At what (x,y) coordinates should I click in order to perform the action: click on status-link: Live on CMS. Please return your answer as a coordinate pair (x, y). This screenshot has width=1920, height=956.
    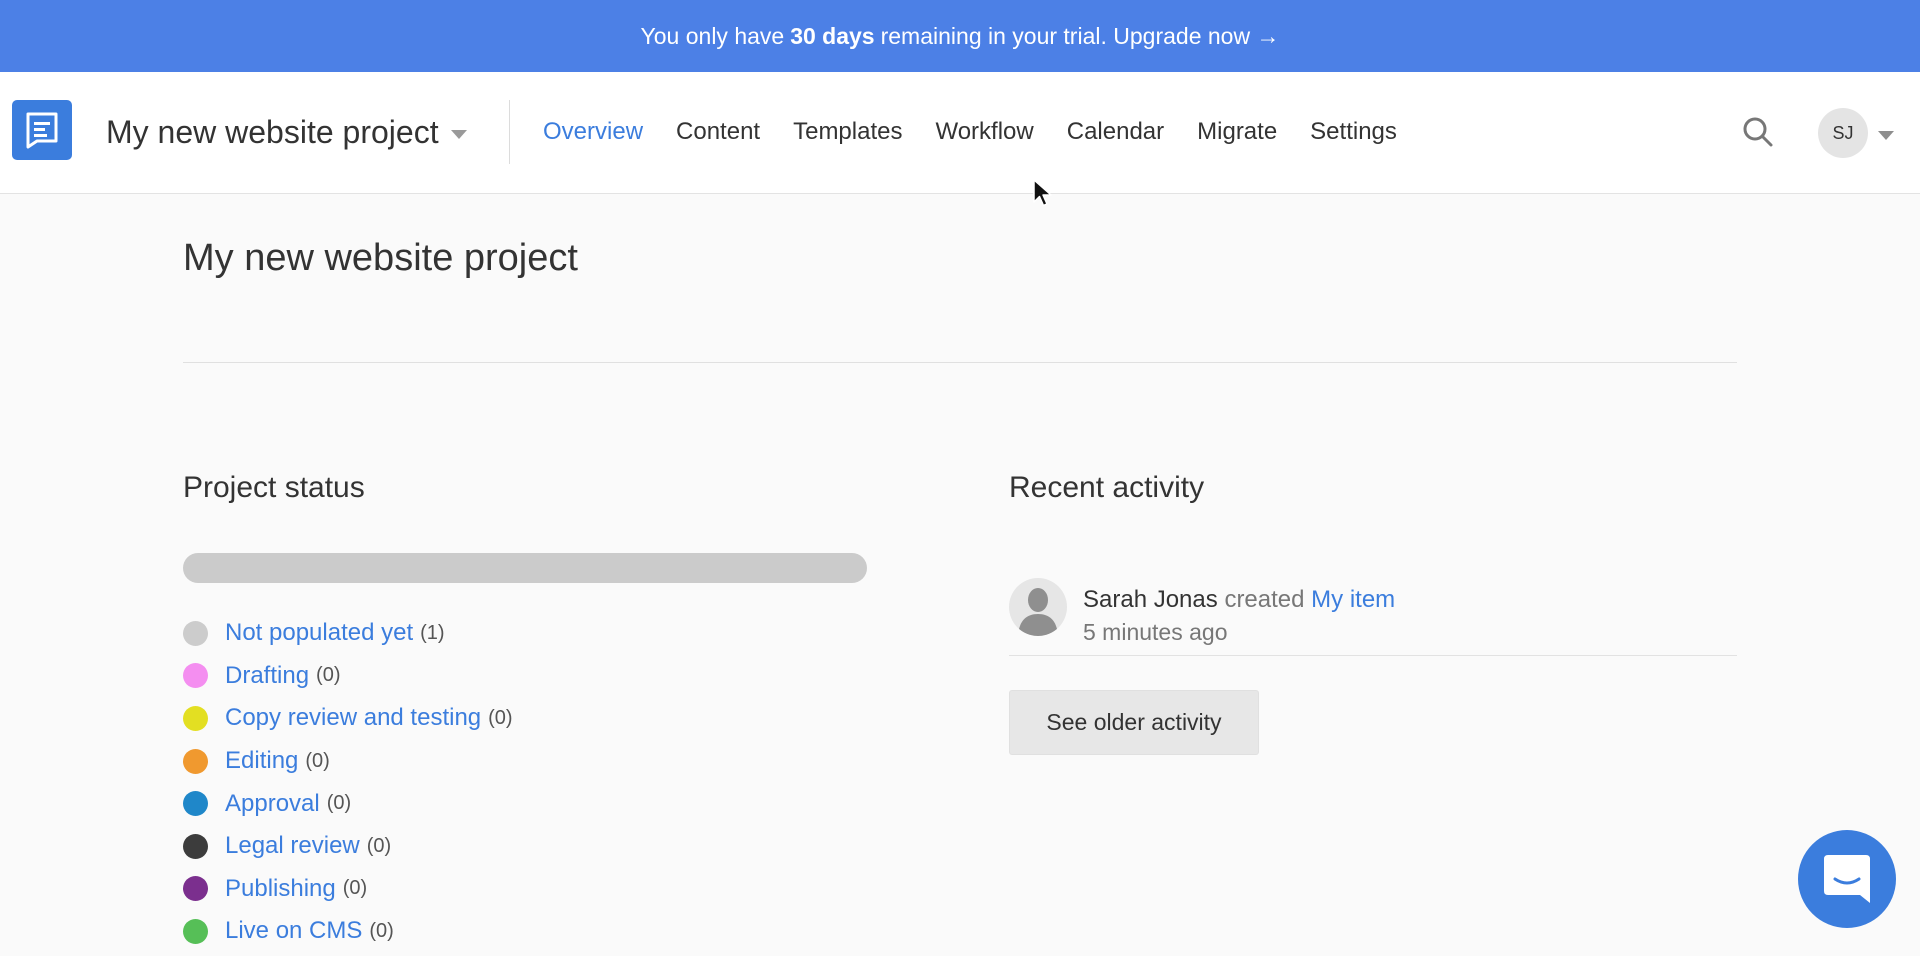
    Looking at the image, I should click on (293, 931).